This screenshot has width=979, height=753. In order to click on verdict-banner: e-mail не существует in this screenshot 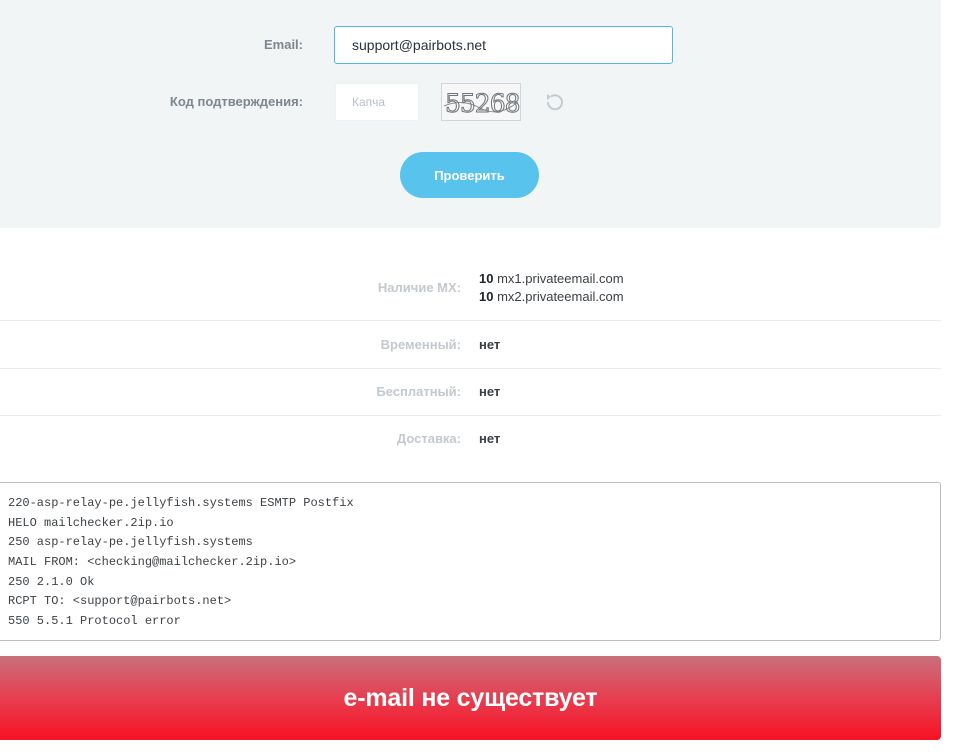, I will do `click(470, 698)`.